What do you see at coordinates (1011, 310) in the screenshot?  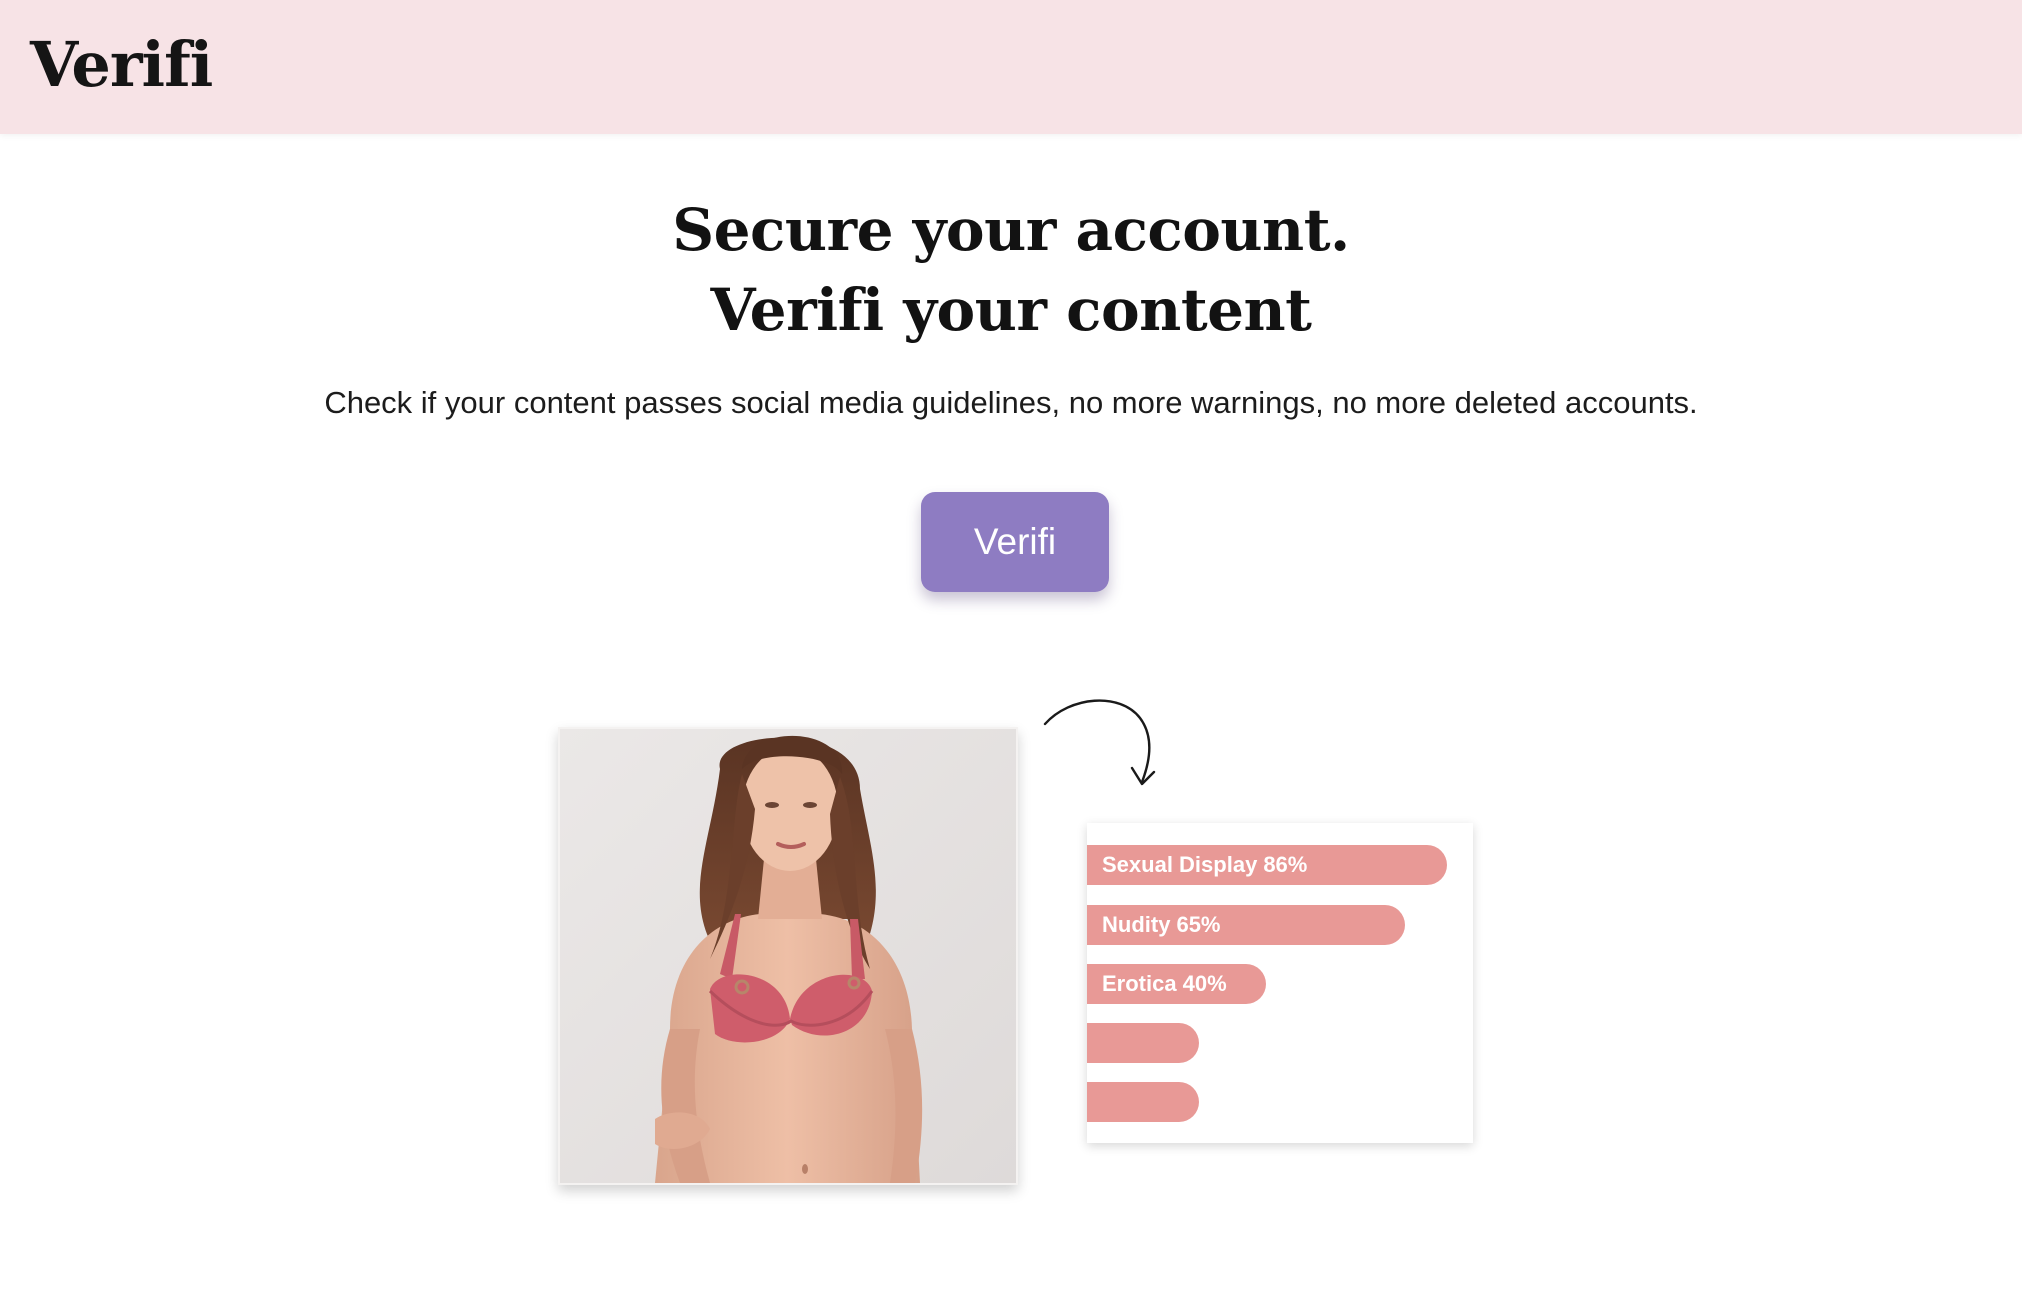 I see `hero-title-line-2: Verifi your content` at bounding box center [1011, 310].